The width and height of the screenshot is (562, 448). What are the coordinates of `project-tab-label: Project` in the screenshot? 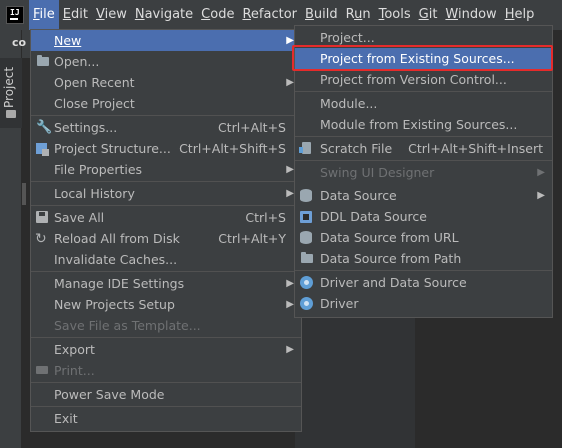 It's located at (9, 87).